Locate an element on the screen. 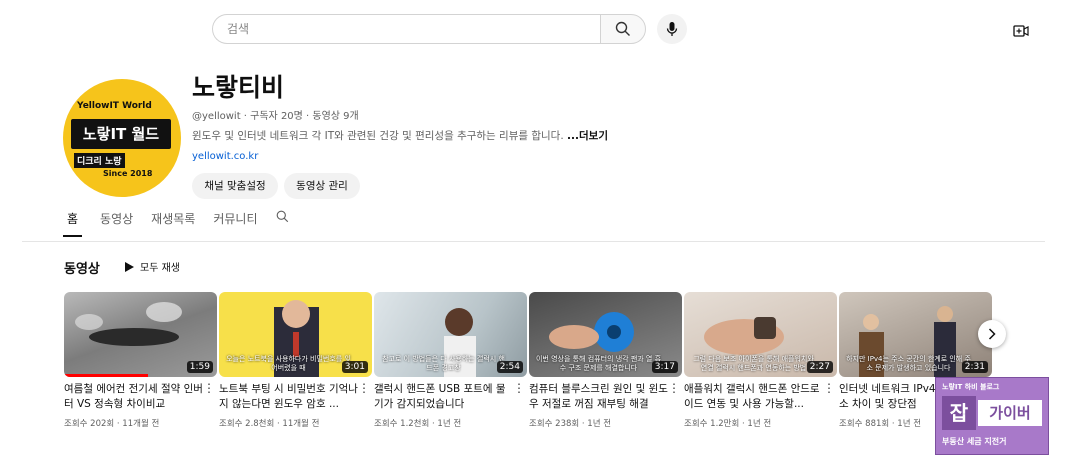  thumbnail-caption: 참고로 이 방법들은 다 사용하는 갤럭시 핸드폰 경고창 is located at coordinates (443, 363).